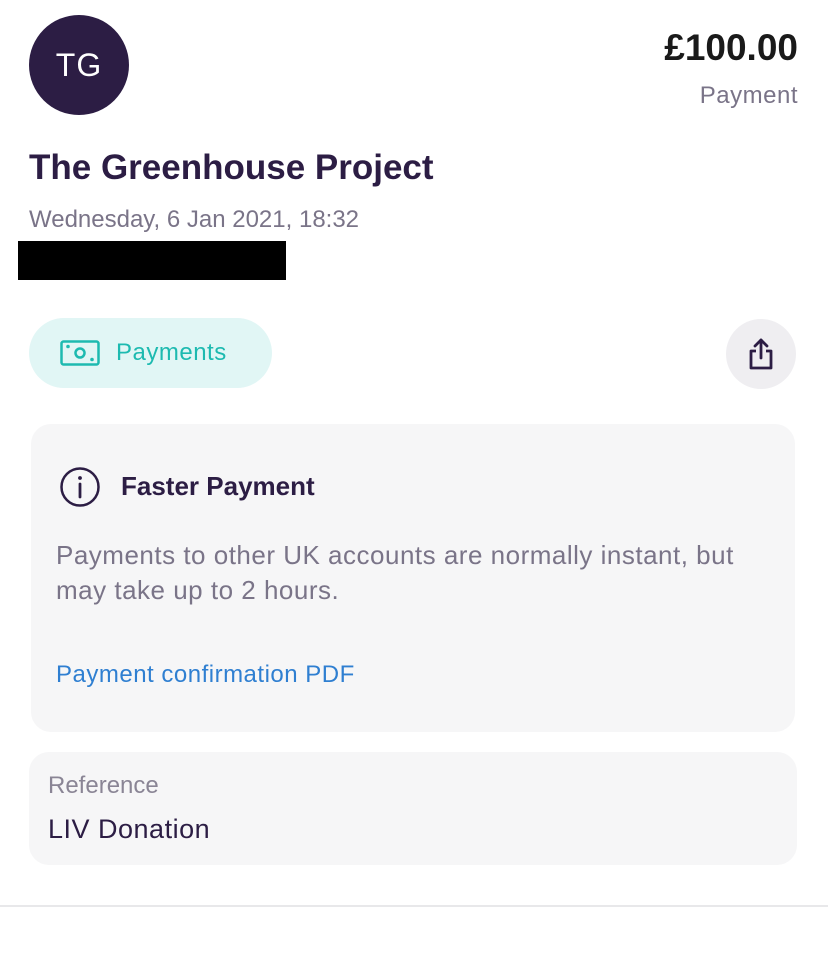  What do you see at coordinates (171, 352) in the screenshot?
I see `category-label: Payments` at bounding box center [171, 352].